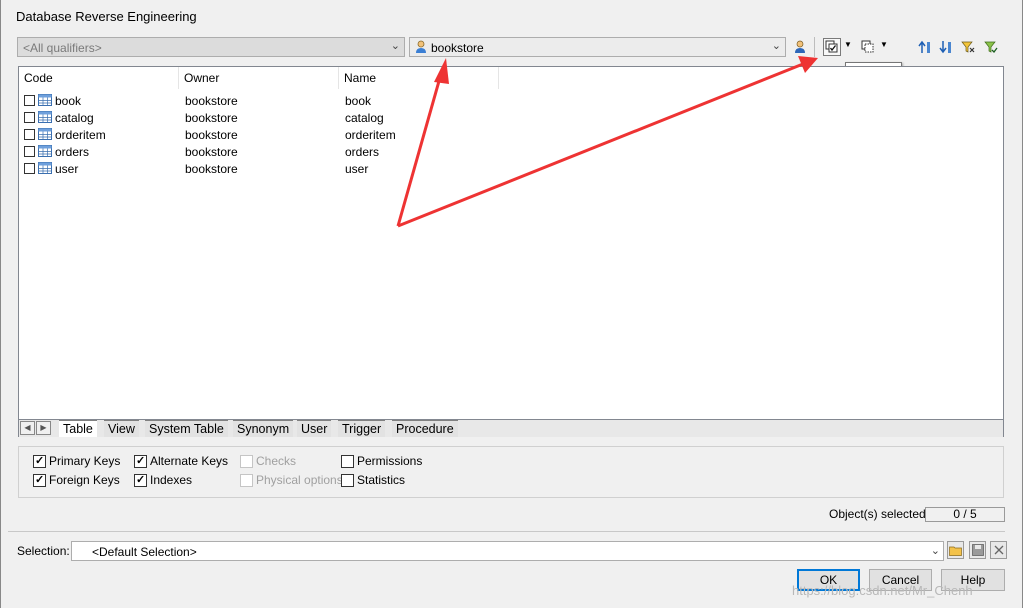  What do you see at coordinates (600, 145) in the screenshot?
I see `annotation-arrow-select-all` at bounding box center [600, 145].